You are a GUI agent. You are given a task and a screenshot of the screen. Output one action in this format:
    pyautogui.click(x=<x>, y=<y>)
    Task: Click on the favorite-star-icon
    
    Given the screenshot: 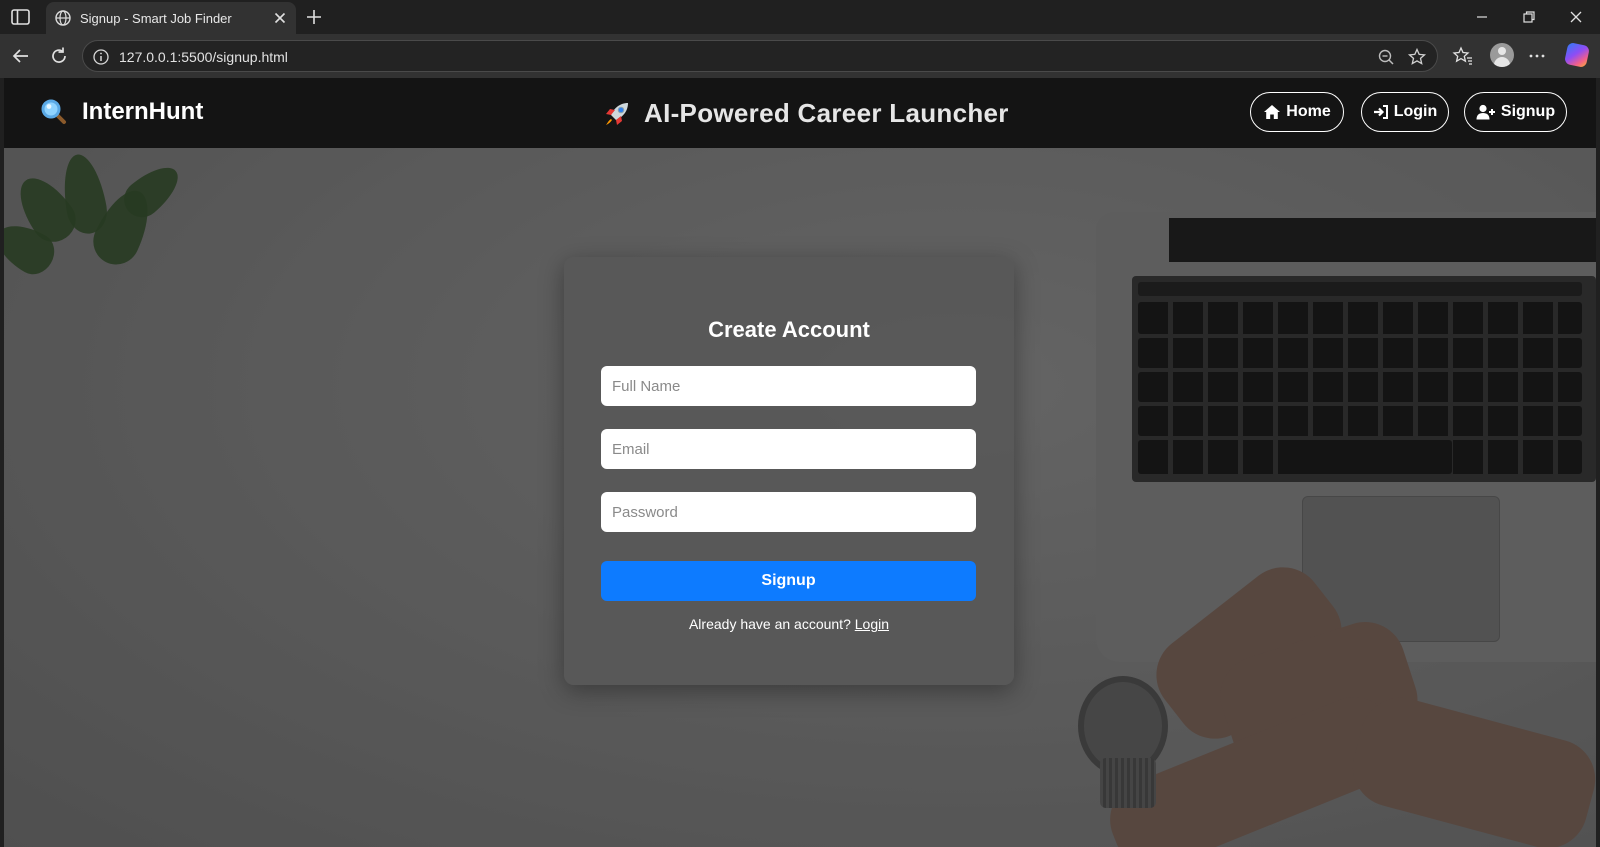 What is the action you would take?
    pyautogui.click(x=1417, y=57)
    